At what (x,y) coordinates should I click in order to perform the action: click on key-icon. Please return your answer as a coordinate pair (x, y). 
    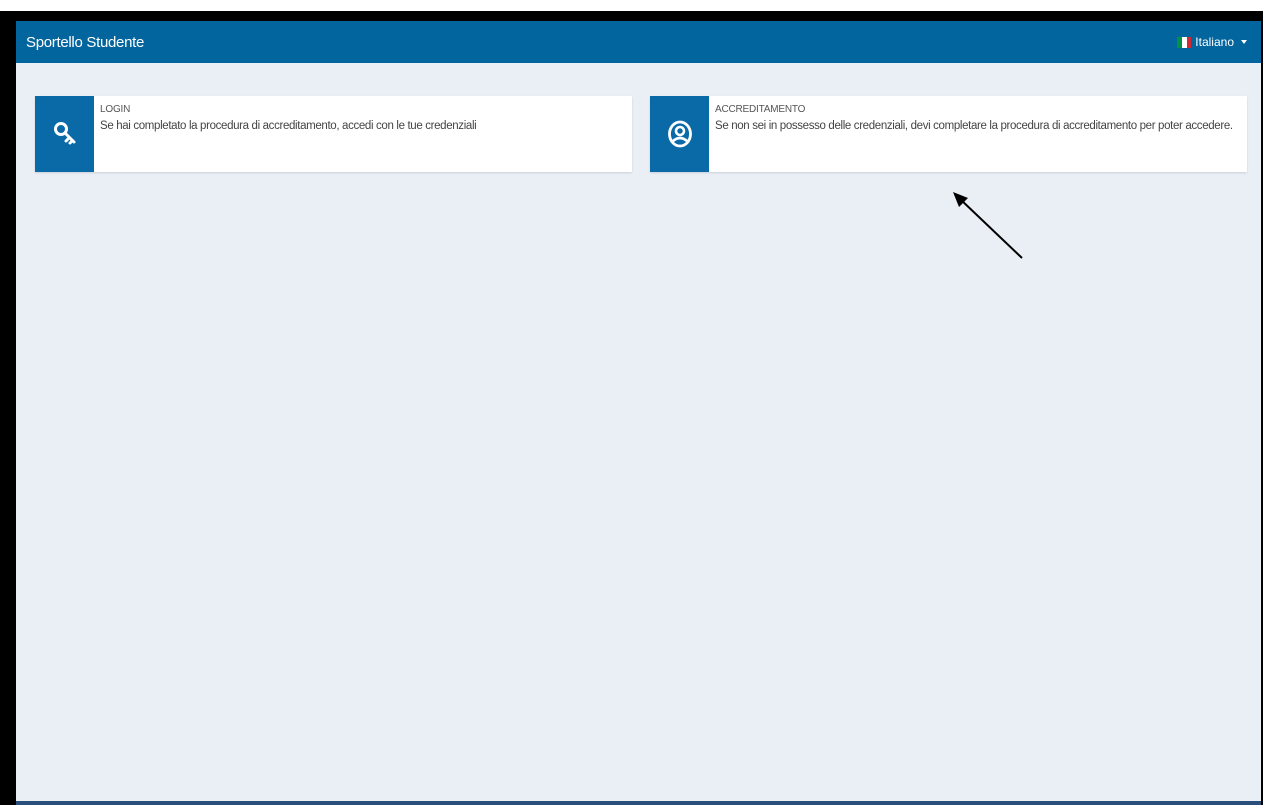
    Looking at the image, I should click on (64, 134).